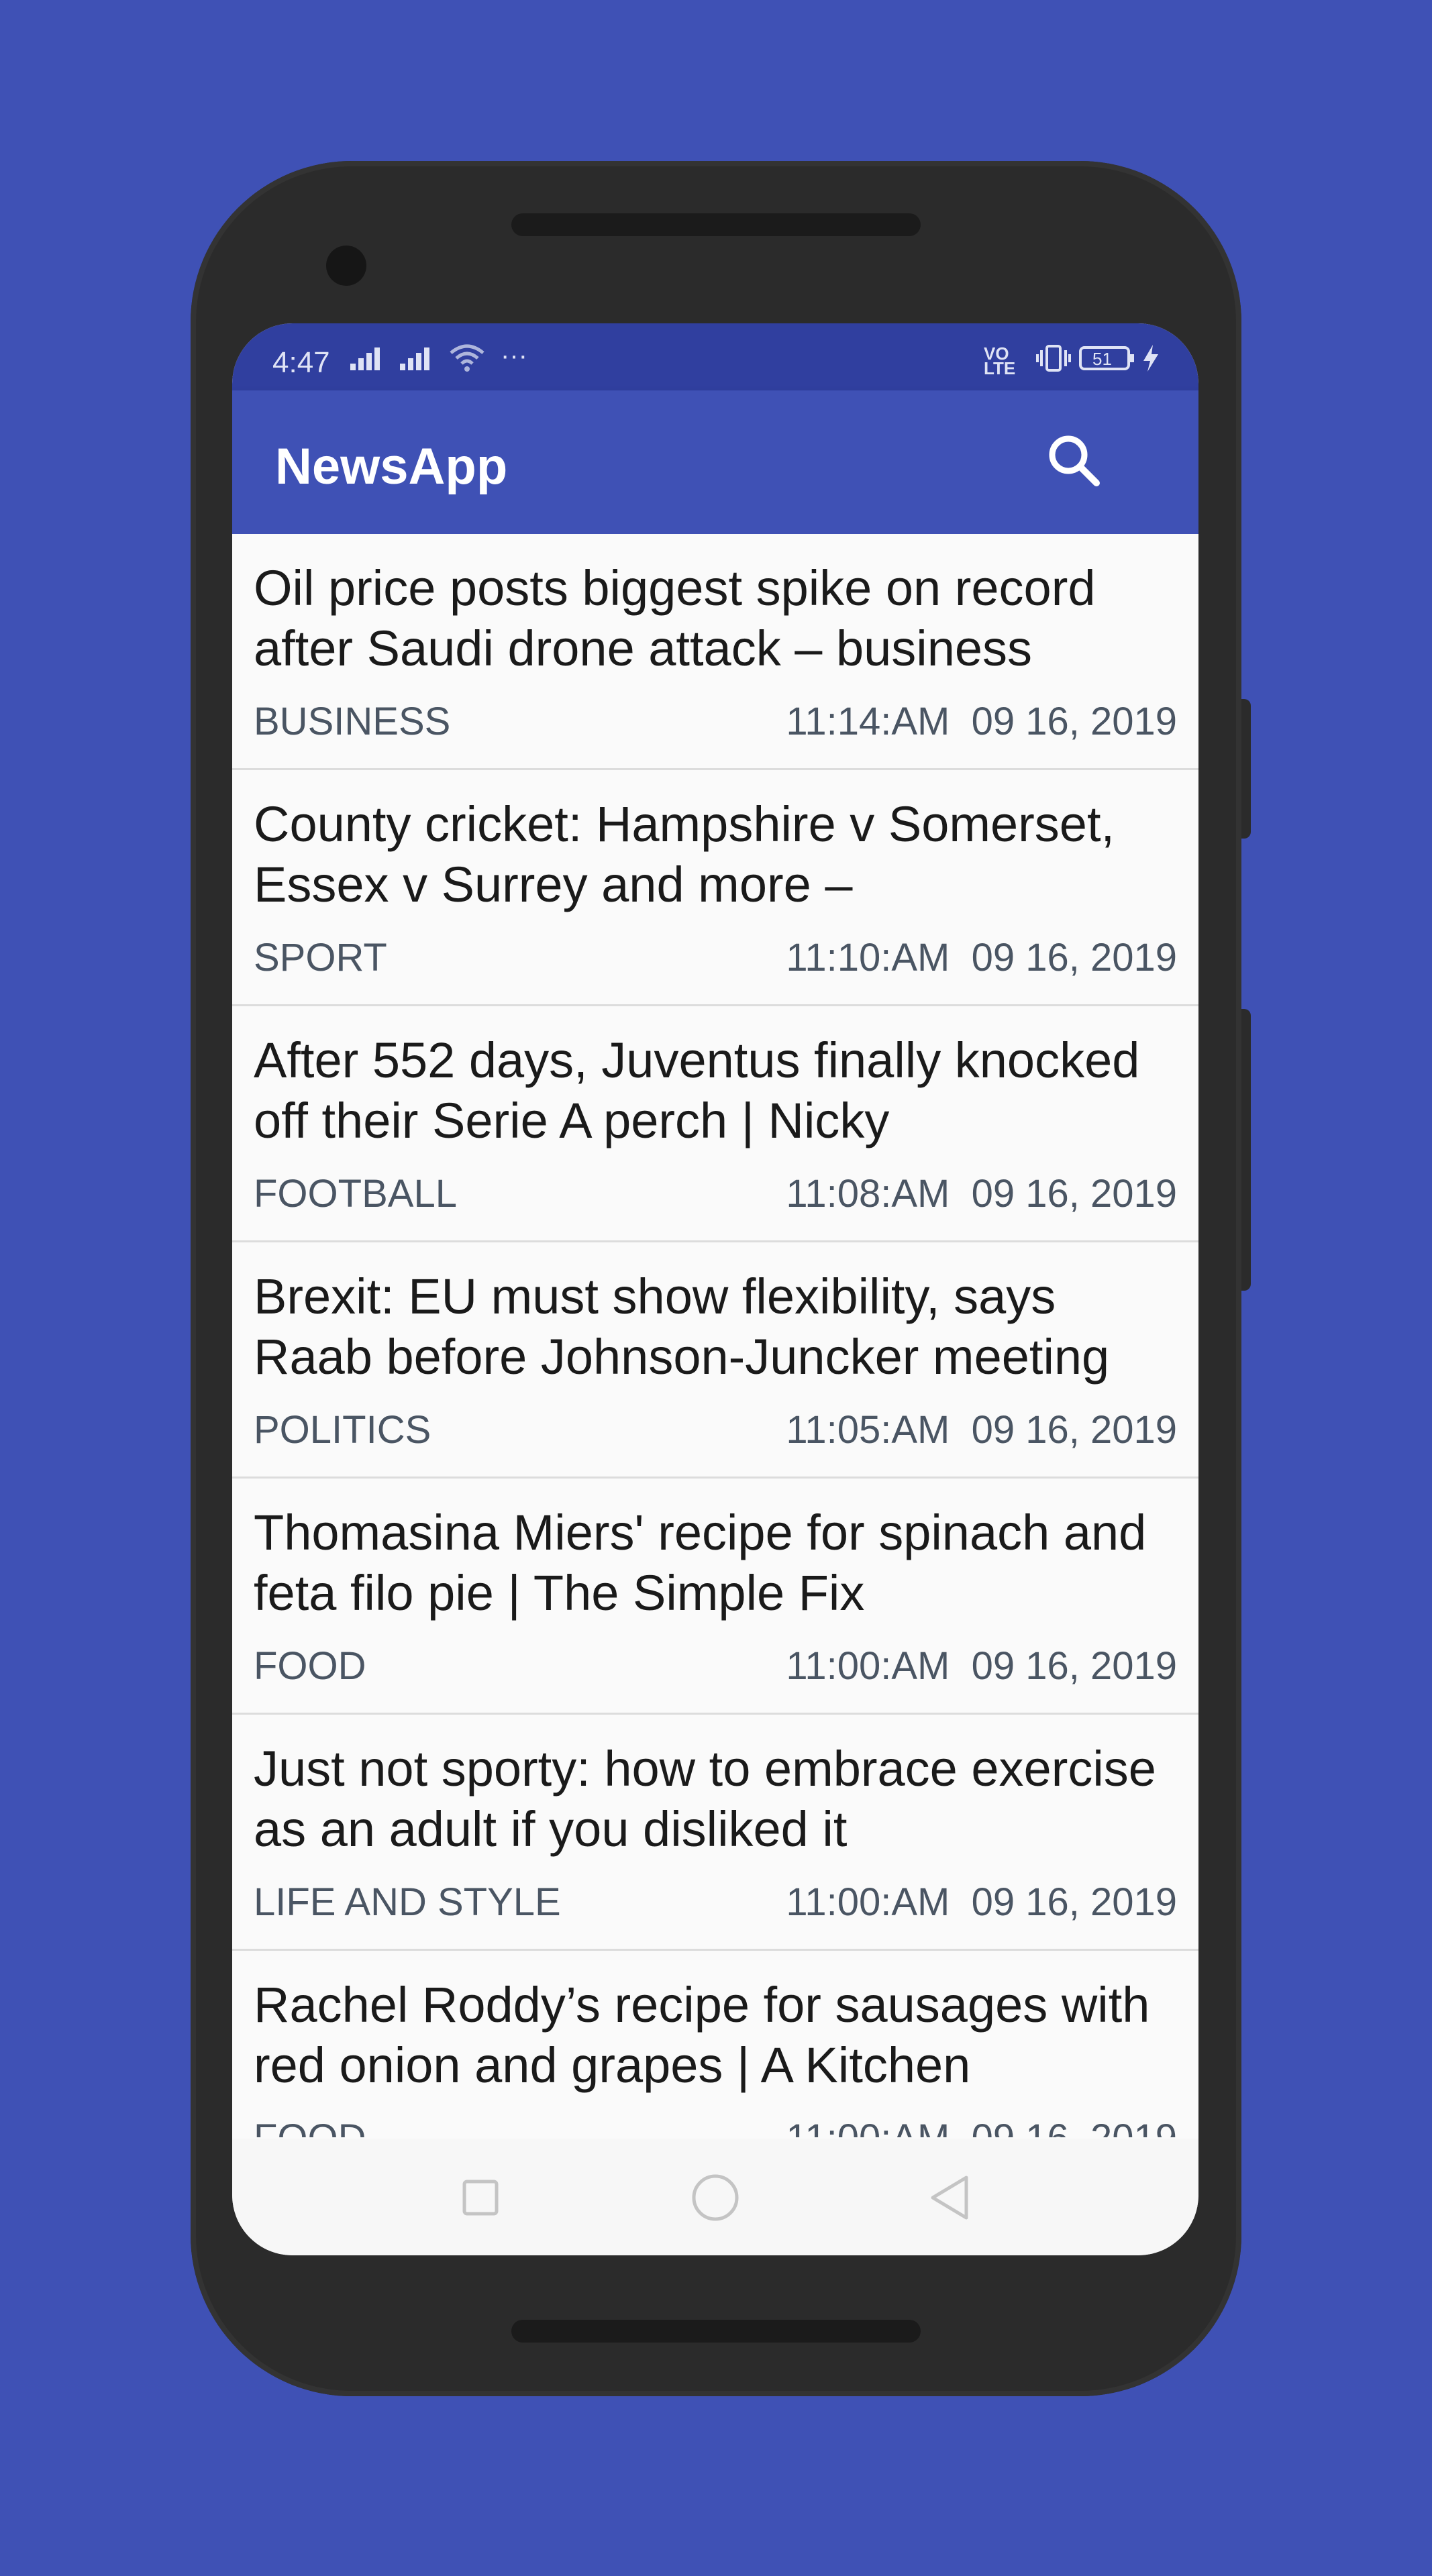 Image resolution: width=1432 pixels, height=2576 pixels. I want to click on article-time: 11:10:AM, so click(868, 957).